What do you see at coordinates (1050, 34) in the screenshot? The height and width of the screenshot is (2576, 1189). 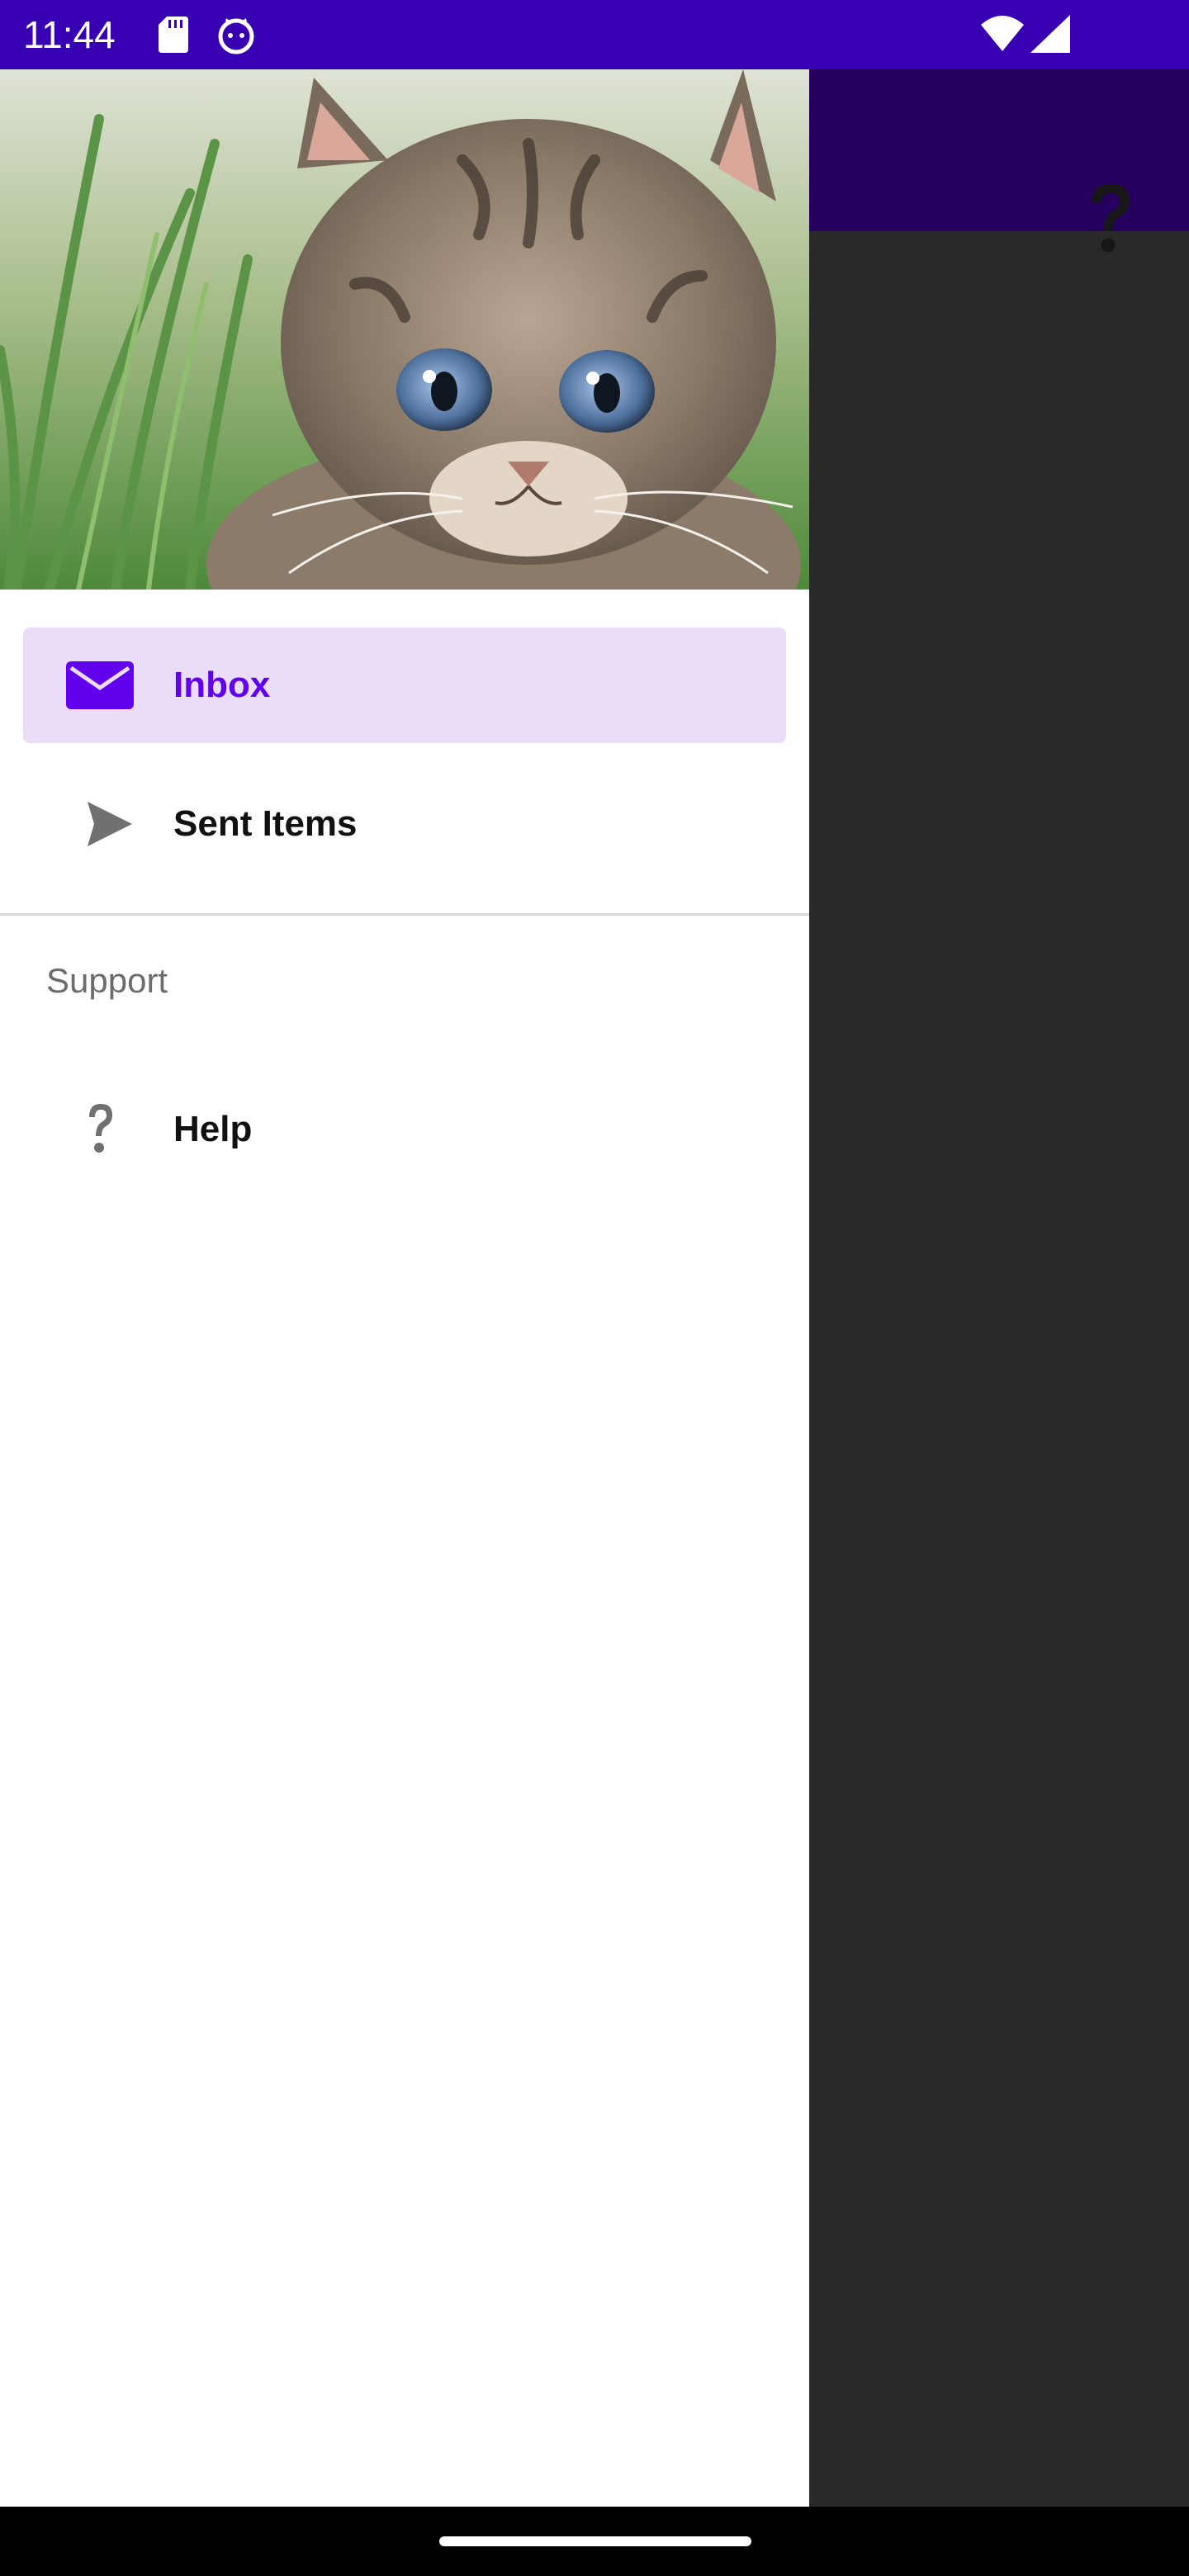 I see `cellular-signal-icon` at bounding box center [1050, 34].